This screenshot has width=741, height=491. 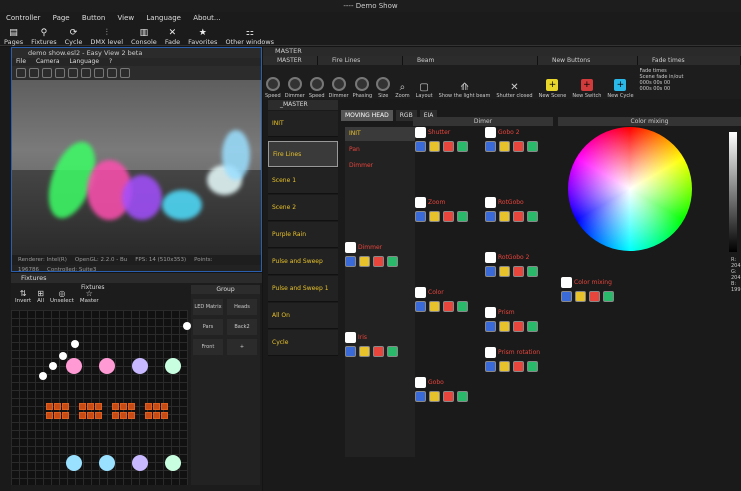 I want to click on tab-new-buttons: New Buttons, so click(x=588, y=60).